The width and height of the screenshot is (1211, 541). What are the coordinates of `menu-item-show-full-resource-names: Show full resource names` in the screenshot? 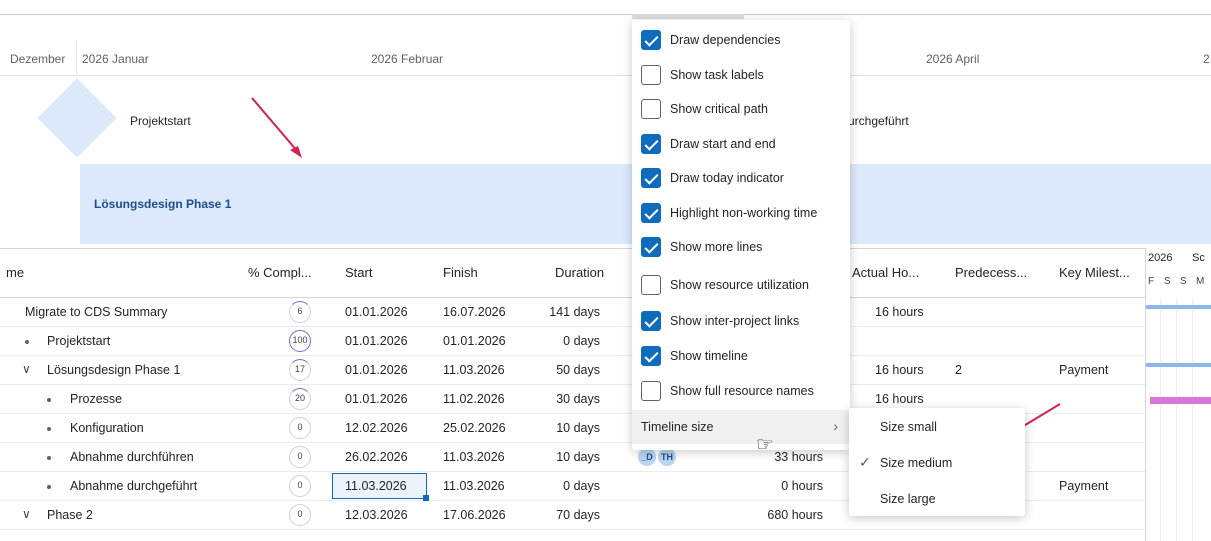 It's located at (741, 391).